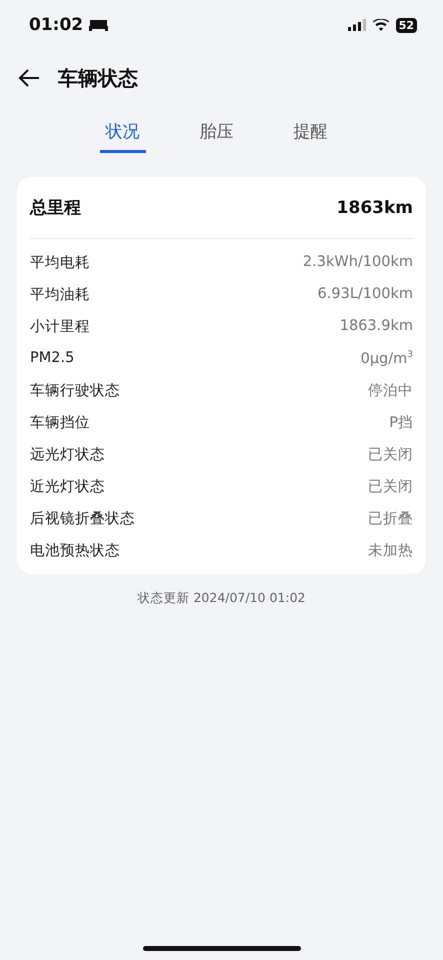  I want to click on wifi-icon, so click(380, 25).